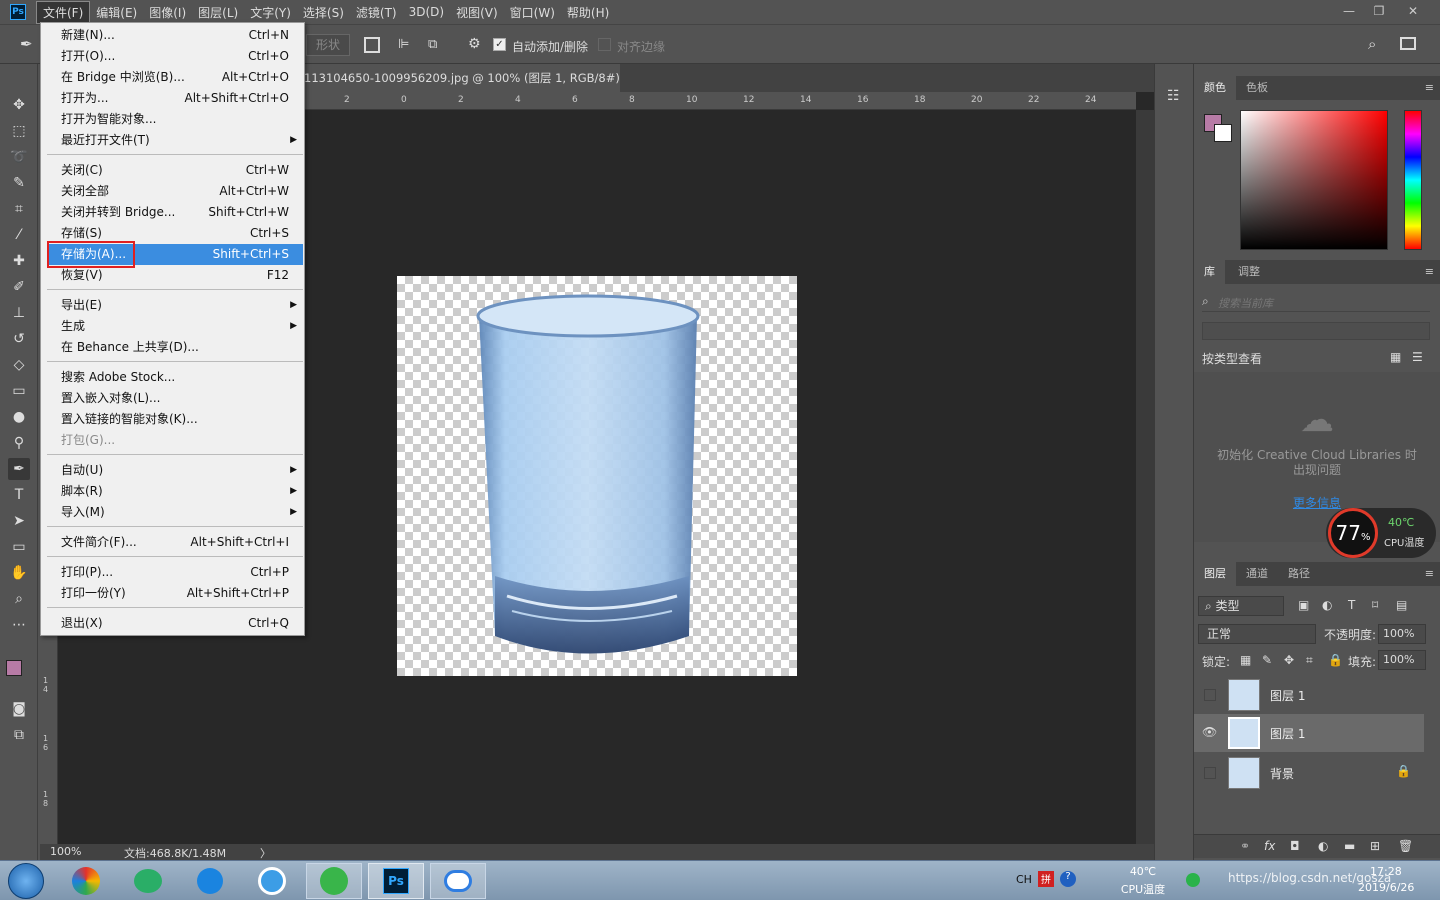  I want to click on align-edges-checkbox, so click(604, 44).